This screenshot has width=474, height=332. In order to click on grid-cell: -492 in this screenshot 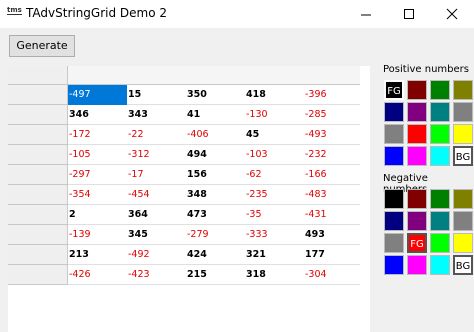, I will do `click(156, 255)`.